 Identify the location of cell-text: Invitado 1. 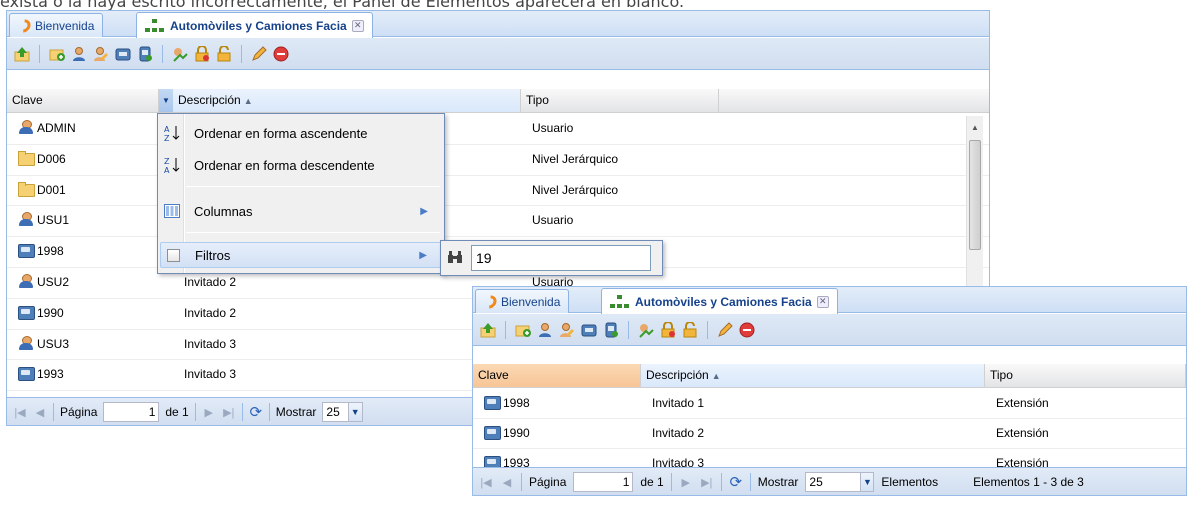
(678, 403).